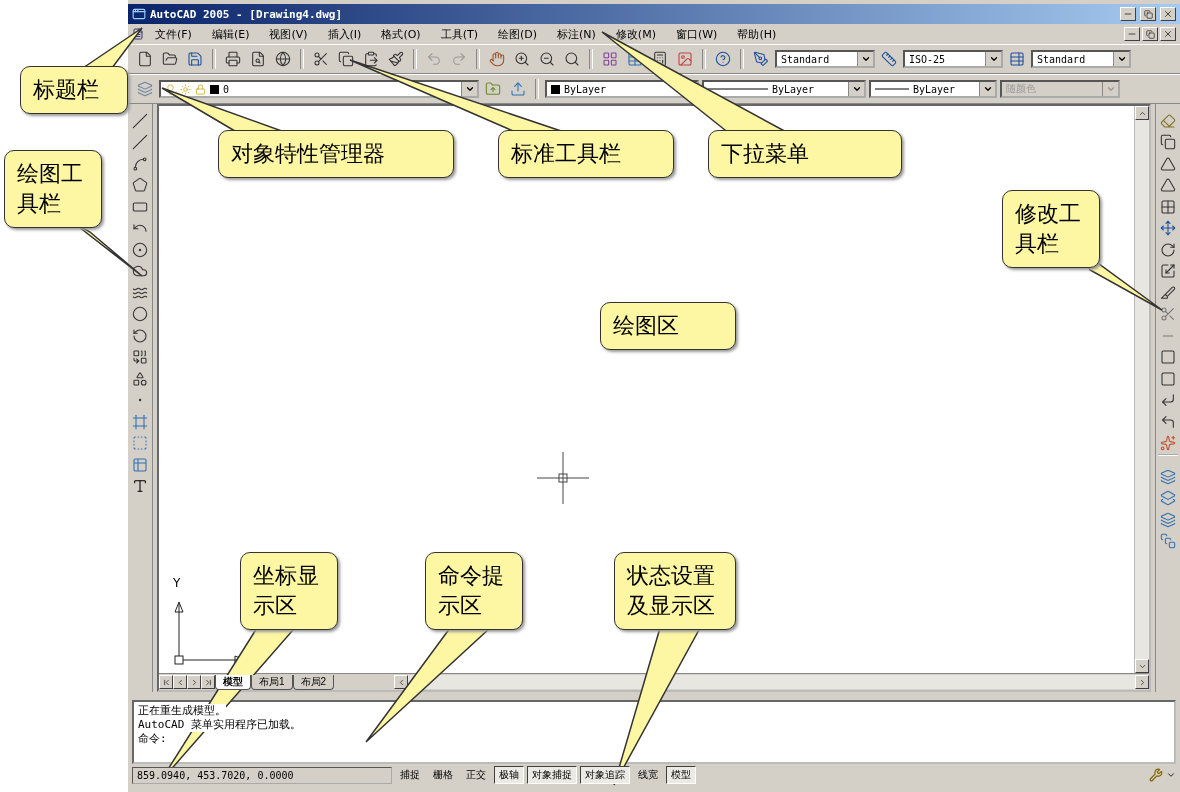 The width and height of the screenshot is (1180, 792). What do you see at coordinates (635, 34) in the screenshot?
I see `menu-item: 修改(M)` at bounding box center [635, 34].